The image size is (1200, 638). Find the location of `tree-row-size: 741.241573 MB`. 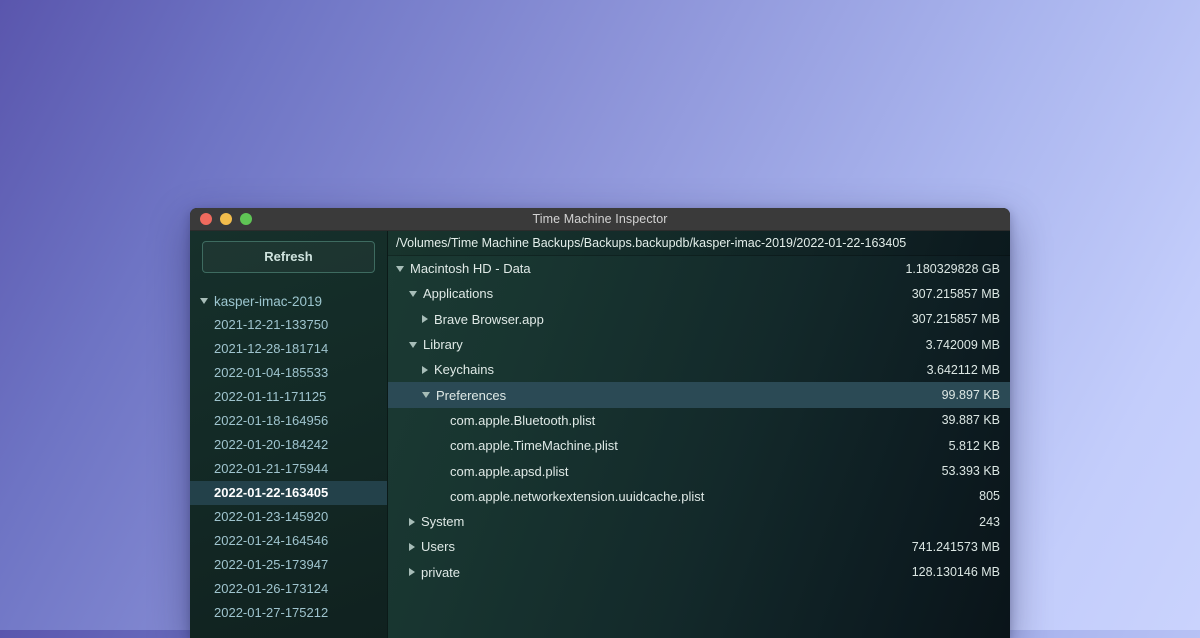

tree-row-size: 741.241573 MB is located at coordinates (955, 546).